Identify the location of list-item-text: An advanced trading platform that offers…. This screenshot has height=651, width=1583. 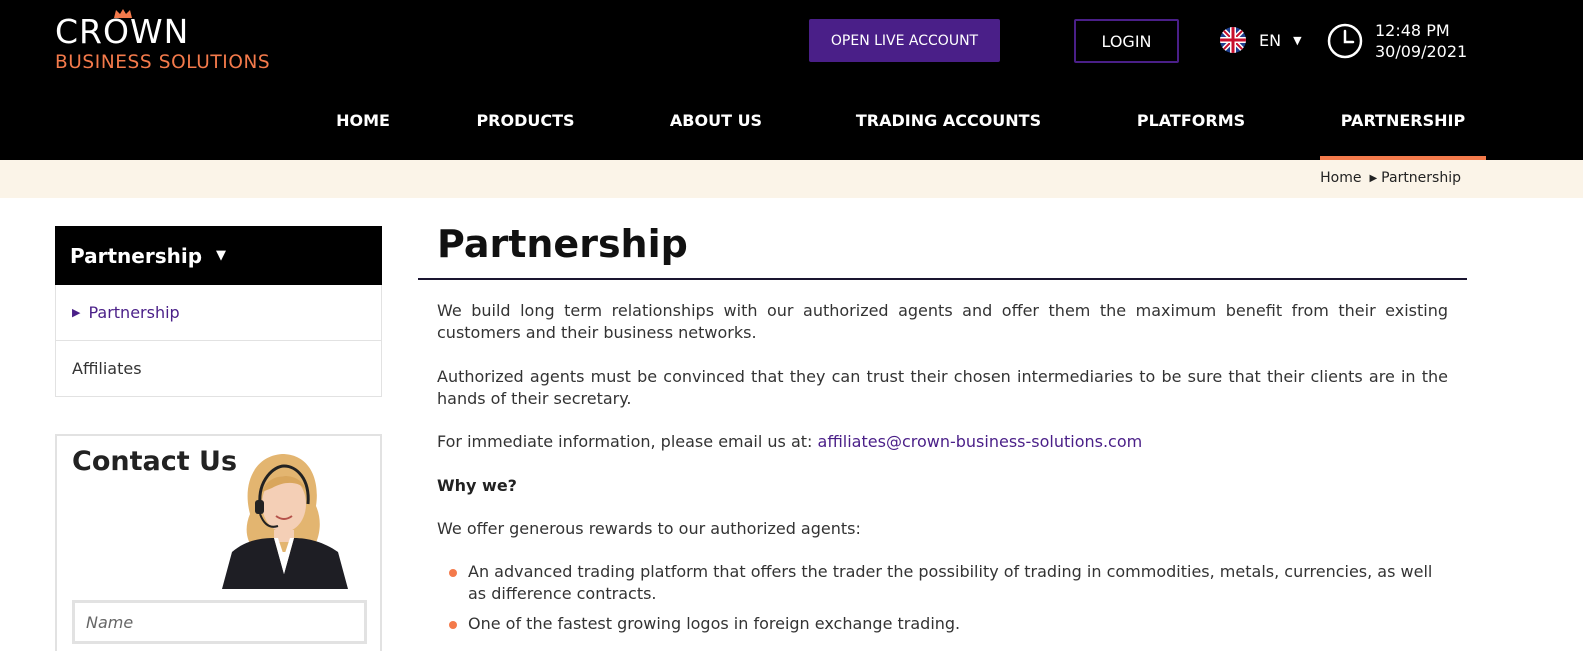
(950, 582).